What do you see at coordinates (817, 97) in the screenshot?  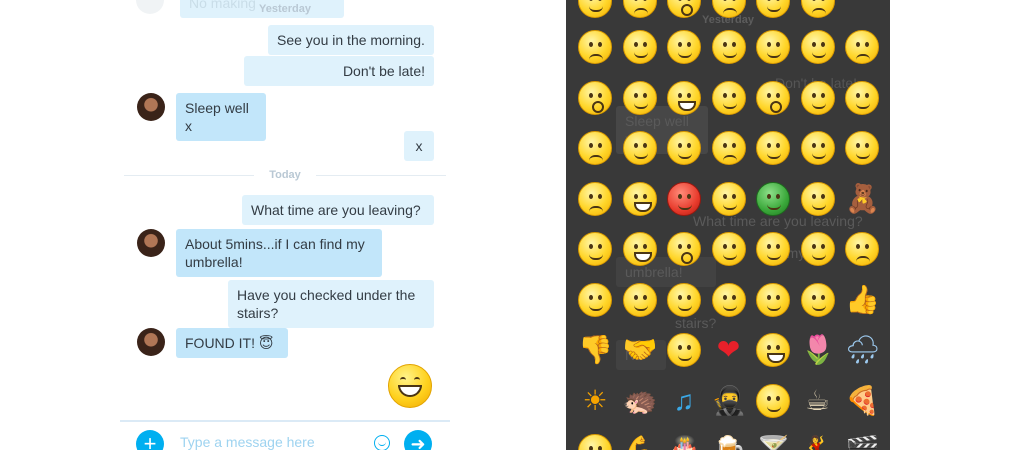 I see `puke-emoticon` at bounding box center [817, 97].